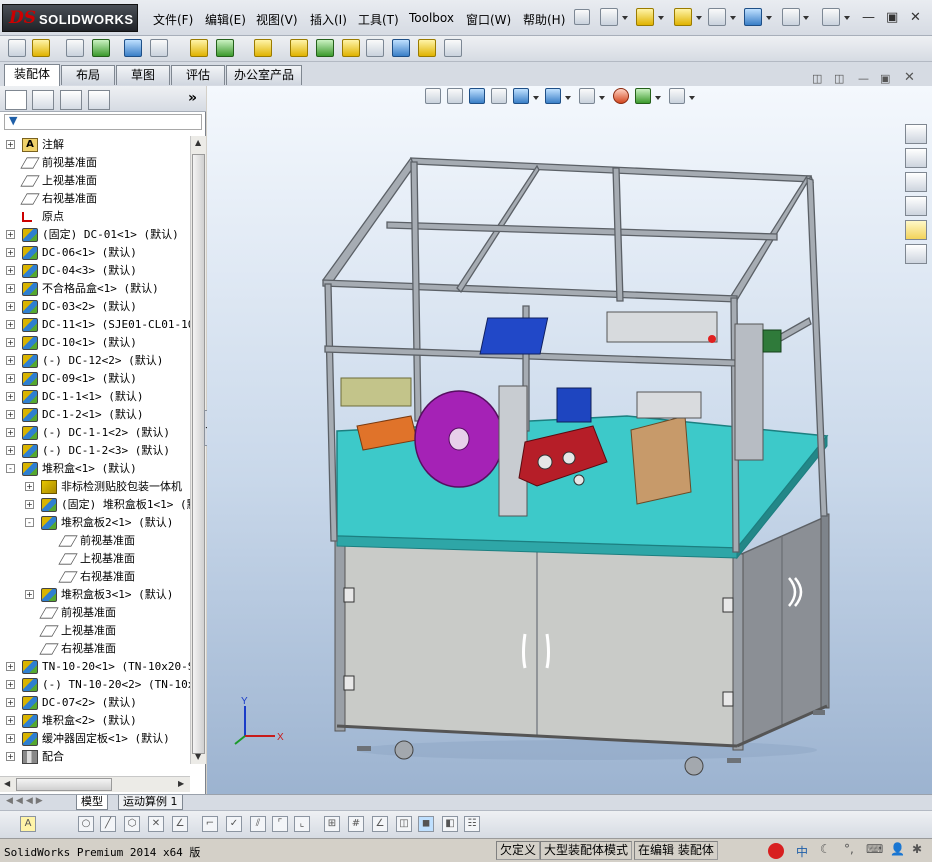 This screenshot has width=932, height=862. I want to click on property-manager-tab-icon, so click(43, 100).